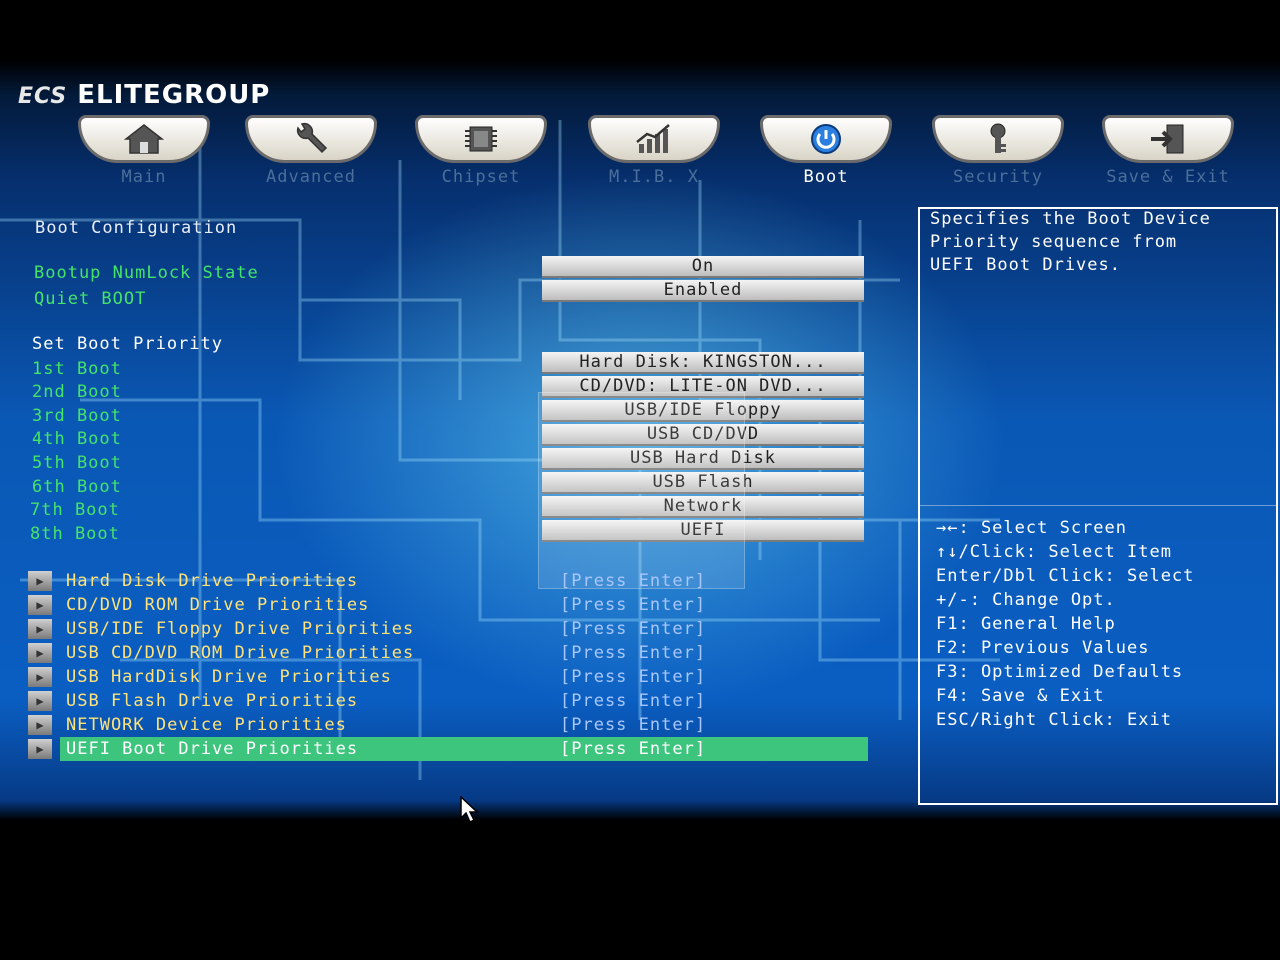 The width and height of the screenshot is (1280, 960). I want to click on key-icon, so click(998, 138).